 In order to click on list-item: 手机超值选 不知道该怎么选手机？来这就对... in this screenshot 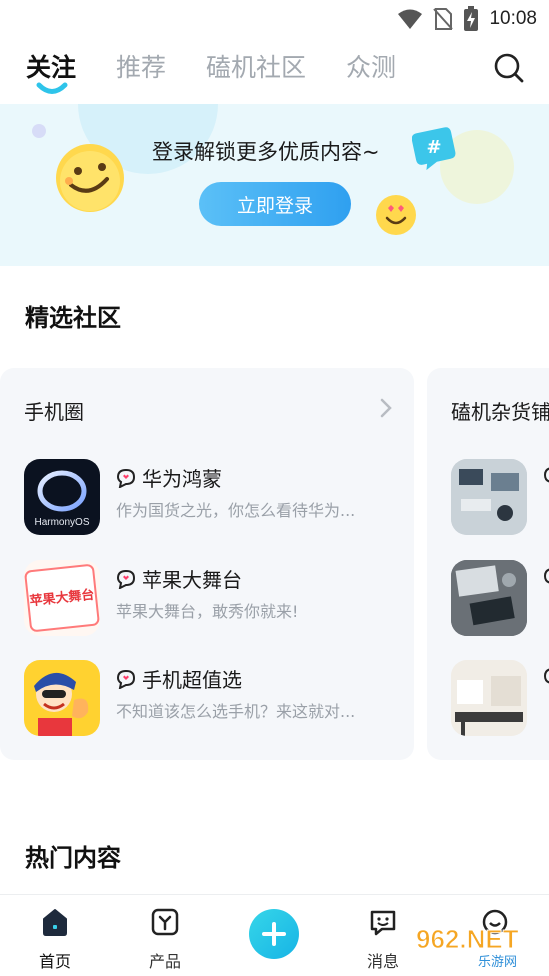, I will do `click(209, 698)`.